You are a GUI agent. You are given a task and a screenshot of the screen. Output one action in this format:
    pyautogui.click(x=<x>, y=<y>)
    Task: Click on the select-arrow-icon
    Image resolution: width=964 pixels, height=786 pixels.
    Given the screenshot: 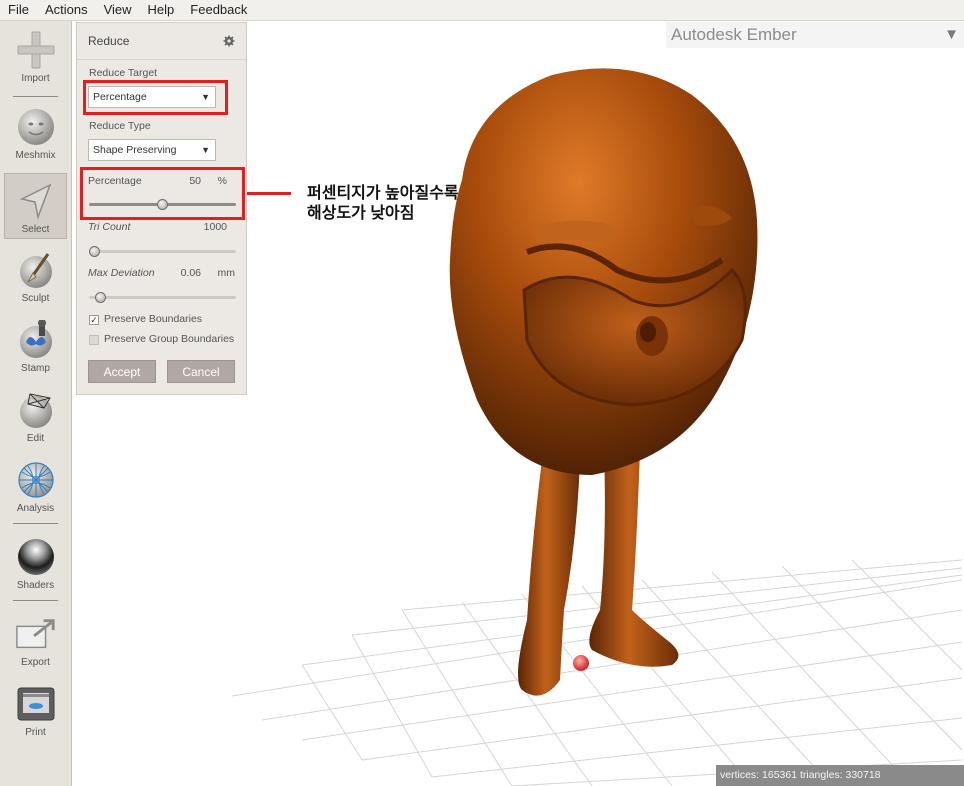 What is the action you would take?
    pyautogui.click(x=36, y=201)
    